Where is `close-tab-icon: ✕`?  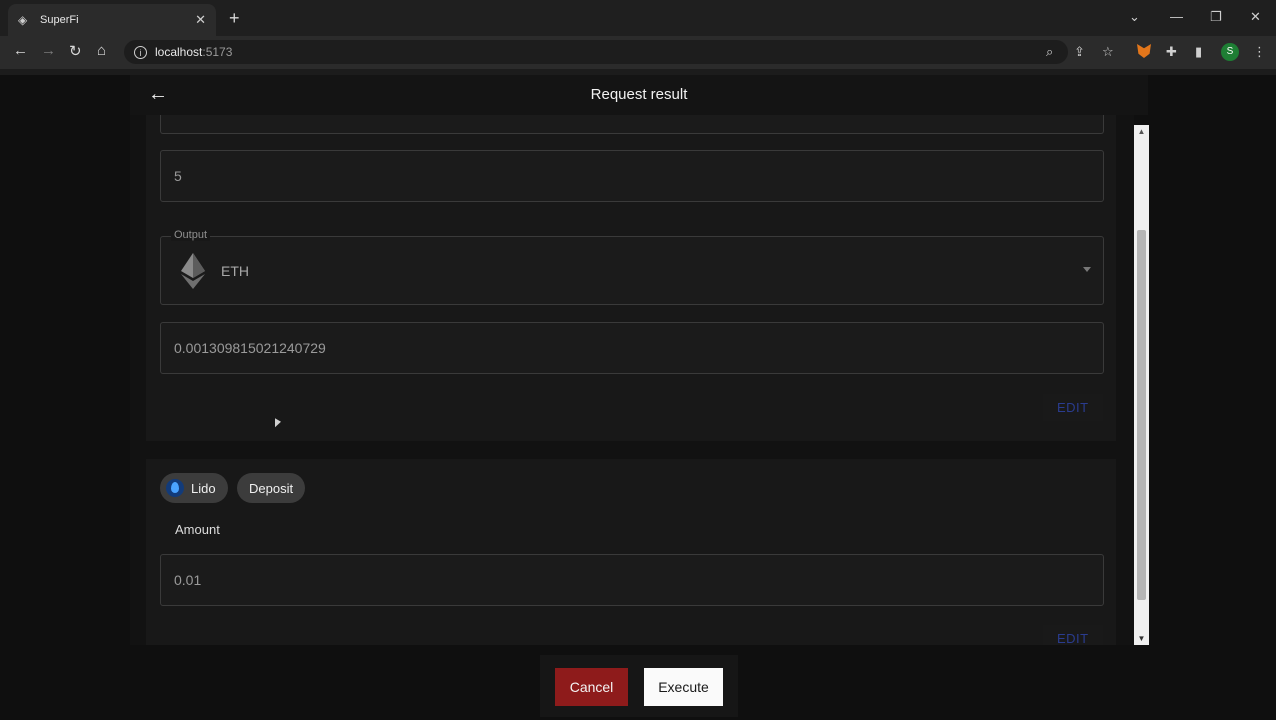
close-tab-icon: ✕ is located at coordinates (200, 20).